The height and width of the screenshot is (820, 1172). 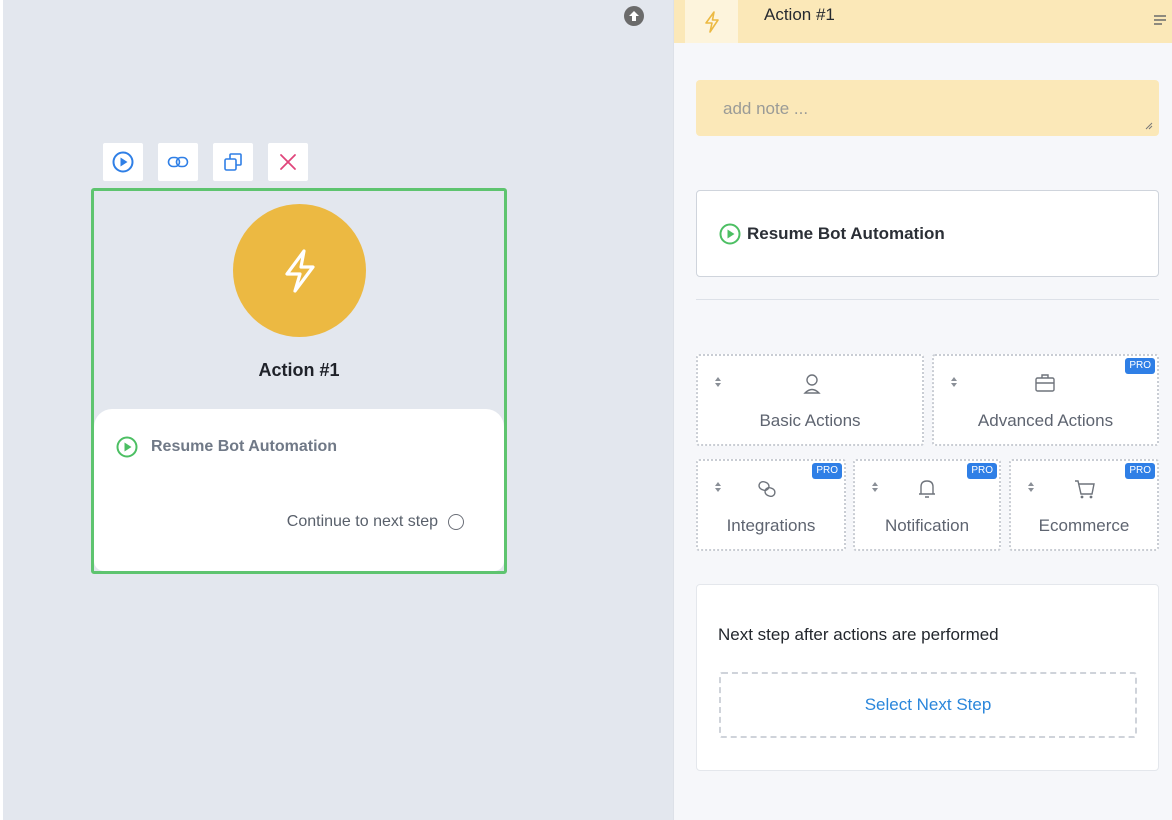 I want to click on node-avatar, so click(x=299, y=270).